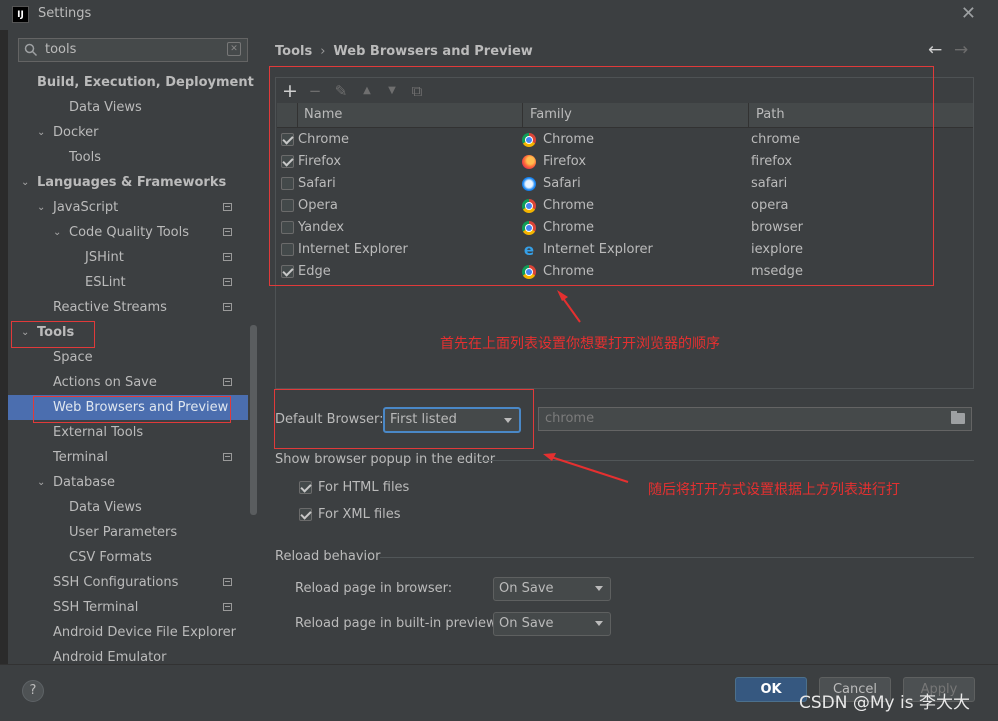 The image size is (998, 721). Describe the element at coordinates (367, 91) in the screenshot. I see `move-up-icon: ▲` at that location.